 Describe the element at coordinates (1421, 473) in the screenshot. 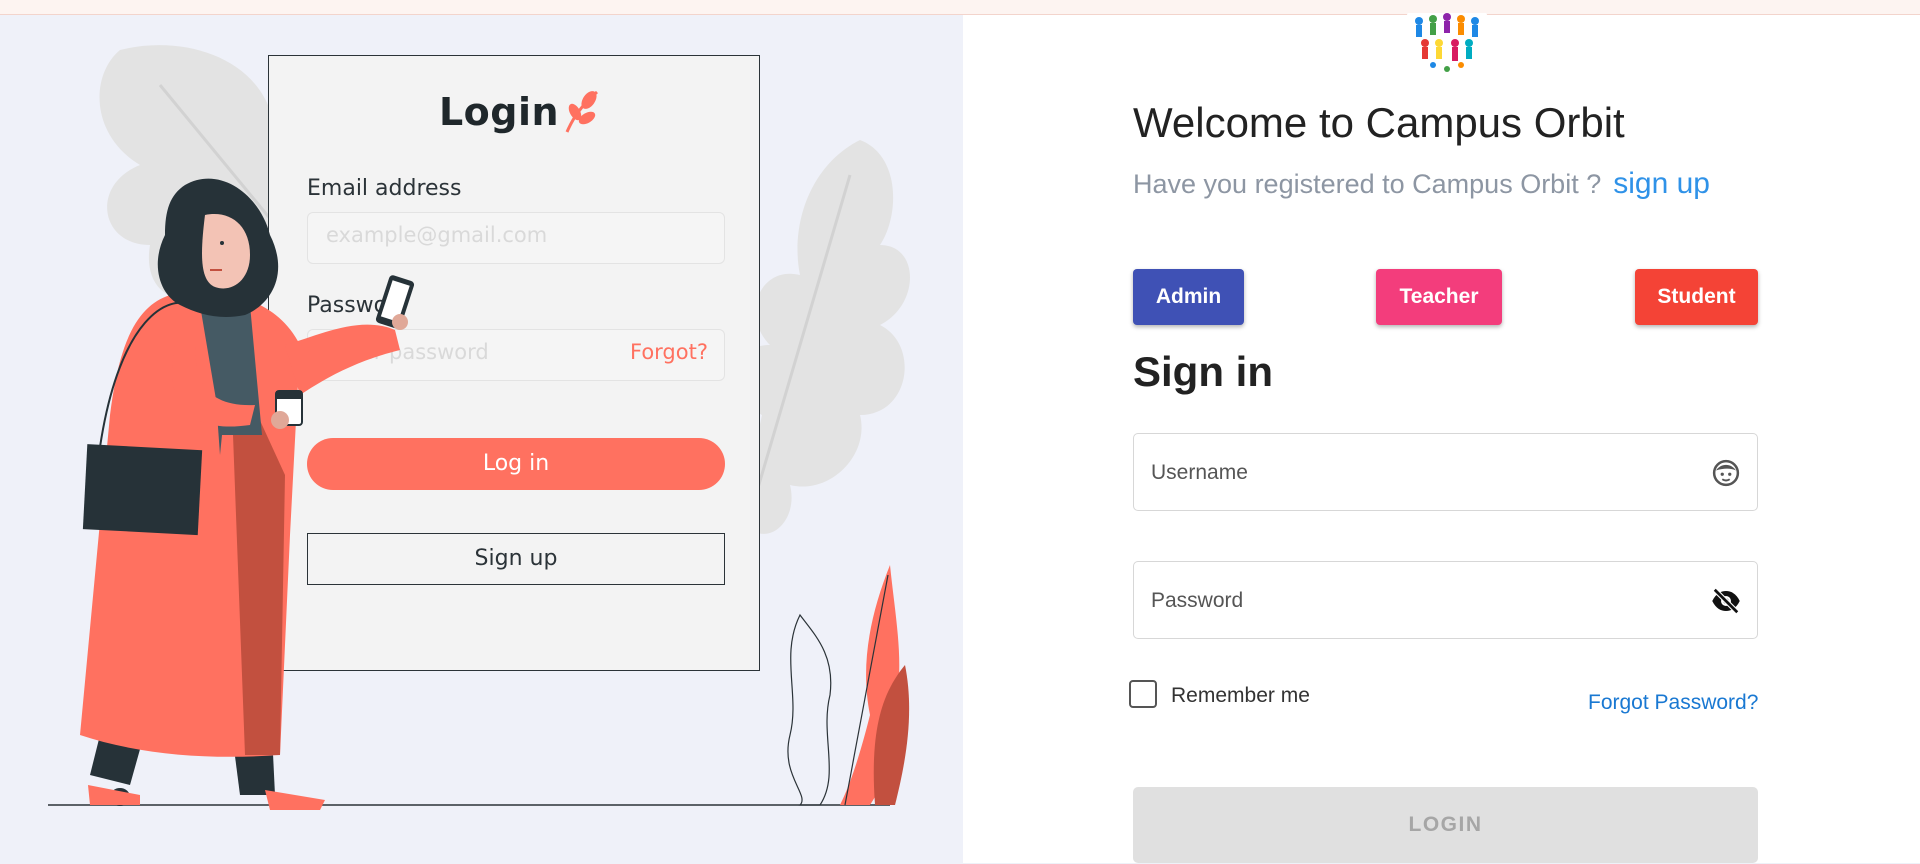

I see `username-input` at that location.